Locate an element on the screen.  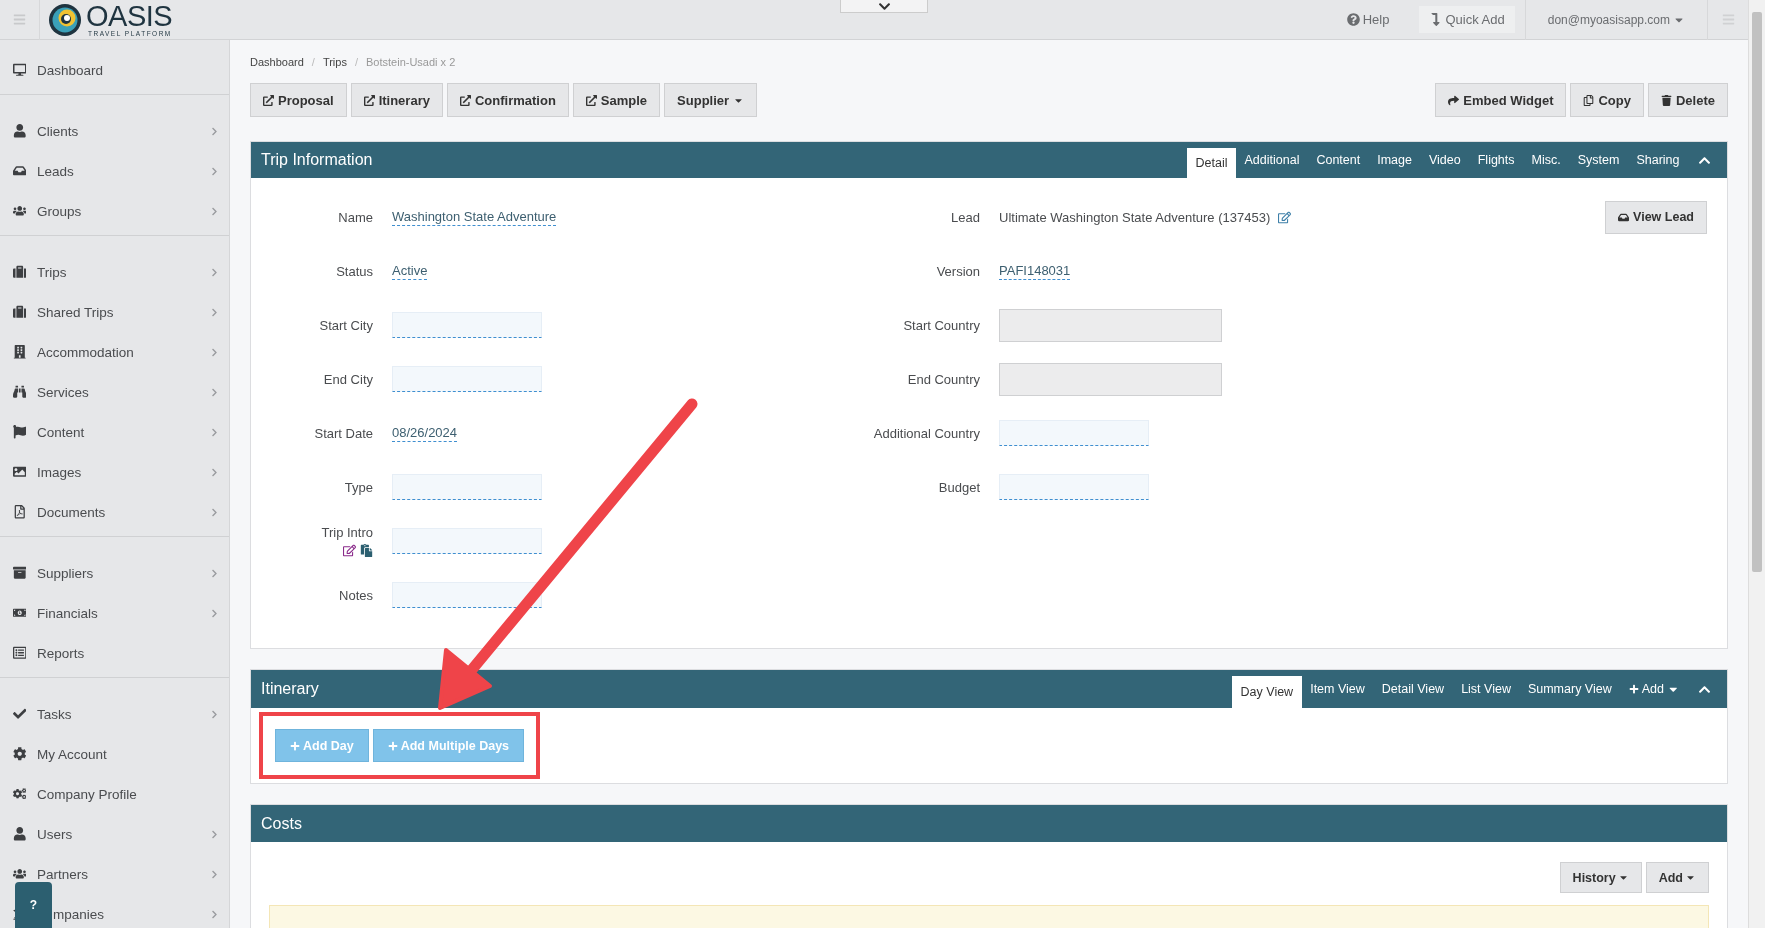
open-button: Itinerary is located at coordinates (396, 100).